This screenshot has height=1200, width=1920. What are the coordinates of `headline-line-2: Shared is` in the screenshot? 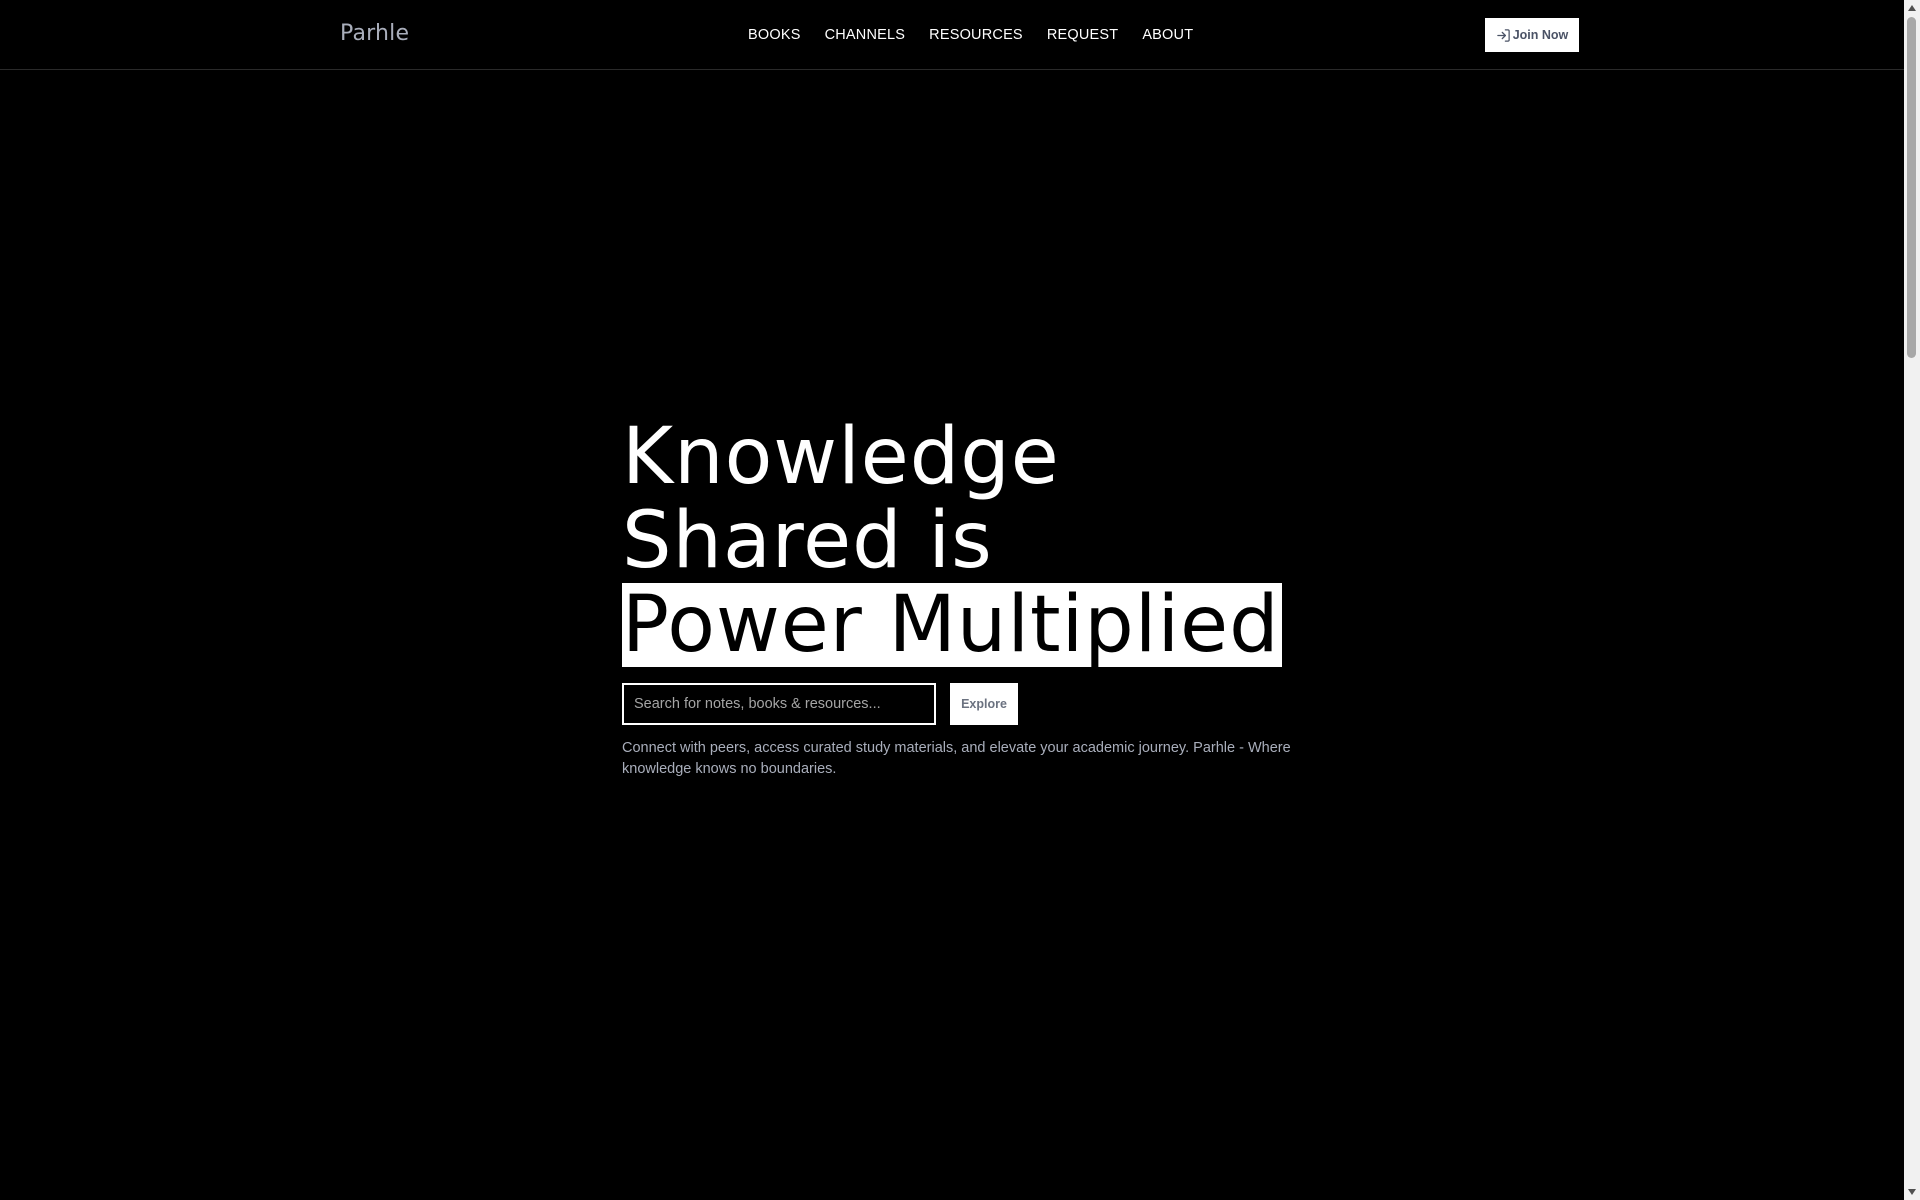 It's located at (807, 541).